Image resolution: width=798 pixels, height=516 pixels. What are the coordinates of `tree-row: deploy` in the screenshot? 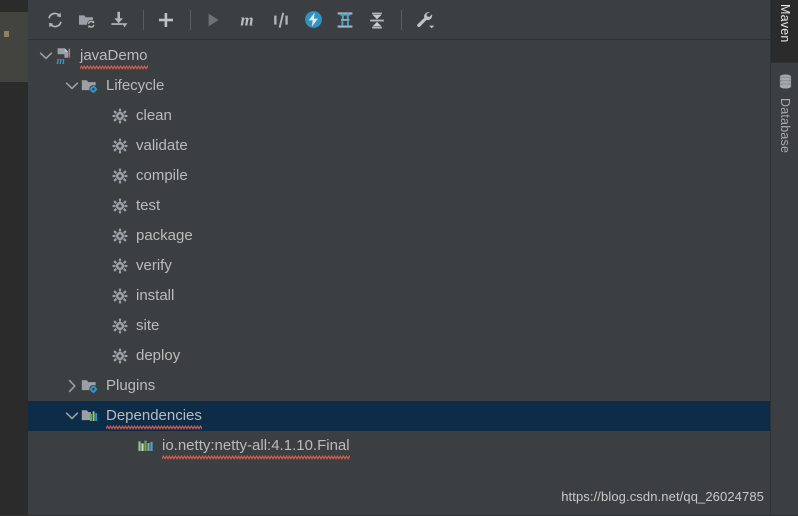 It's located at (399, 356).